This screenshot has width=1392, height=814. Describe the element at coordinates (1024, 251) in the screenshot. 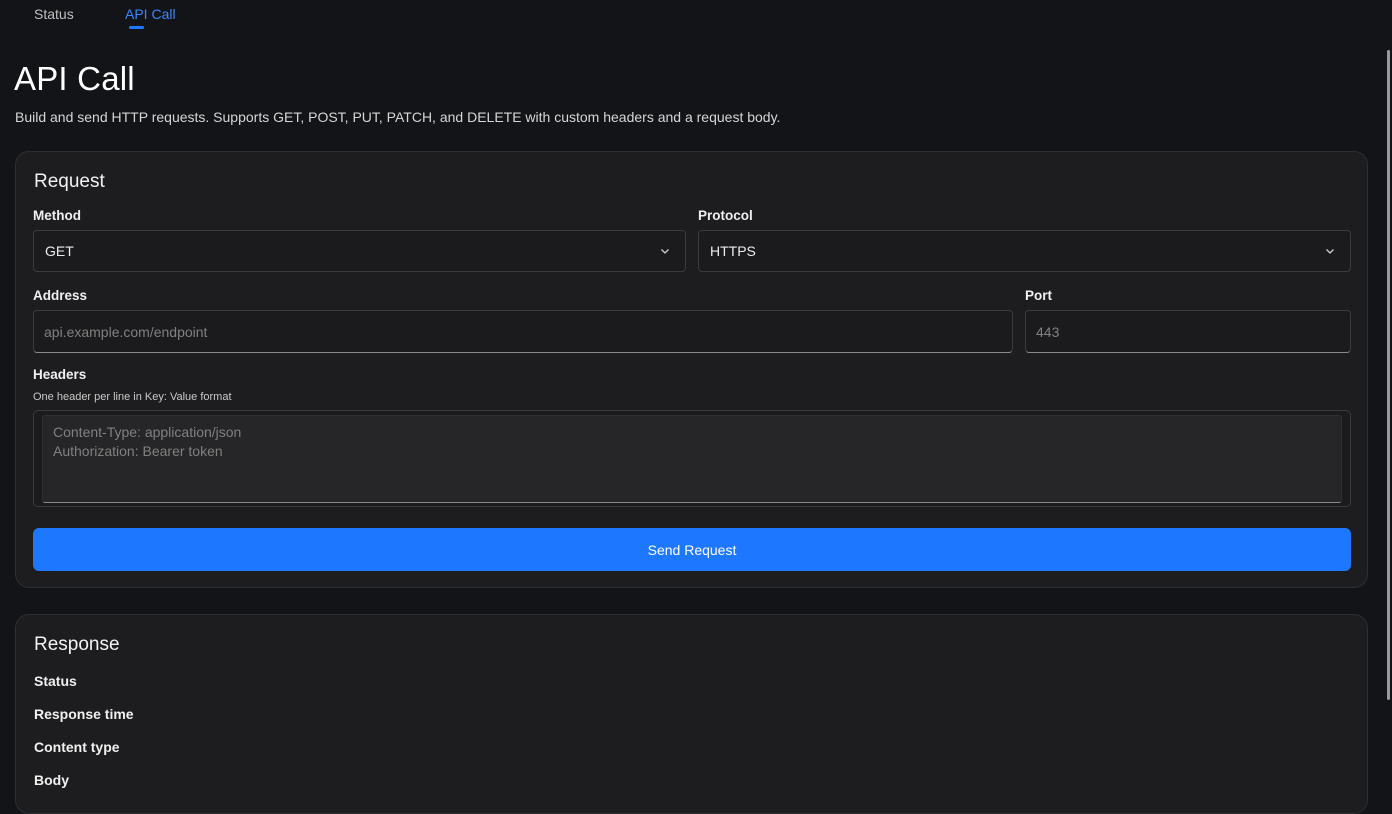

I see `protocol-select: HTTPS` at that location.